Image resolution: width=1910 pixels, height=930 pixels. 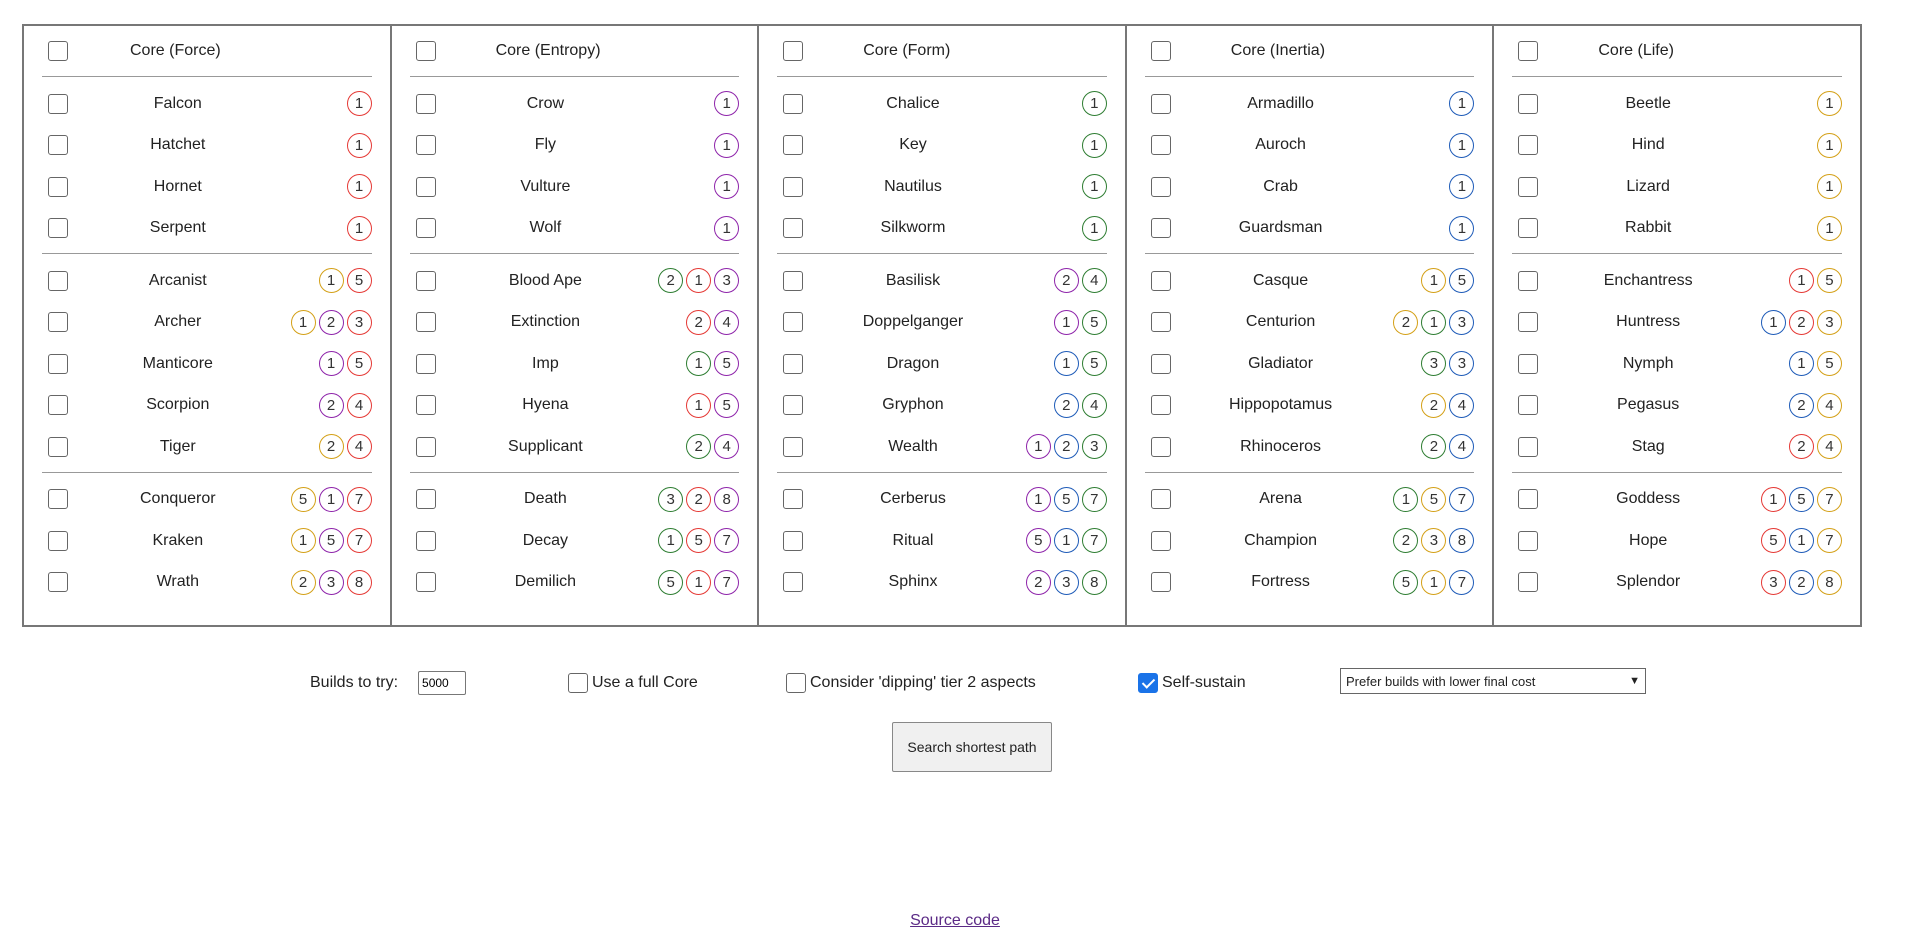 What do you see at coordinates (942, 541) in the screenshot?
I see `aspect-row: Ritual 5 1 7` at bounding box center [942, 541].